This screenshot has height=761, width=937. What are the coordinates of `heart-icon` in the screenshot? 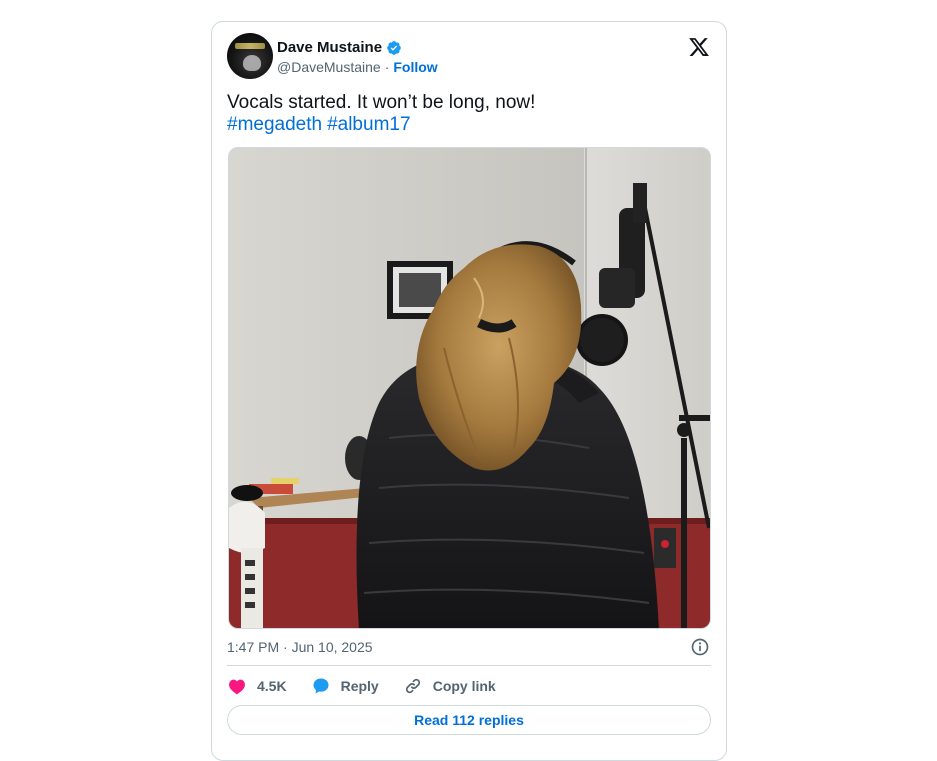 It's located at (237, 687).